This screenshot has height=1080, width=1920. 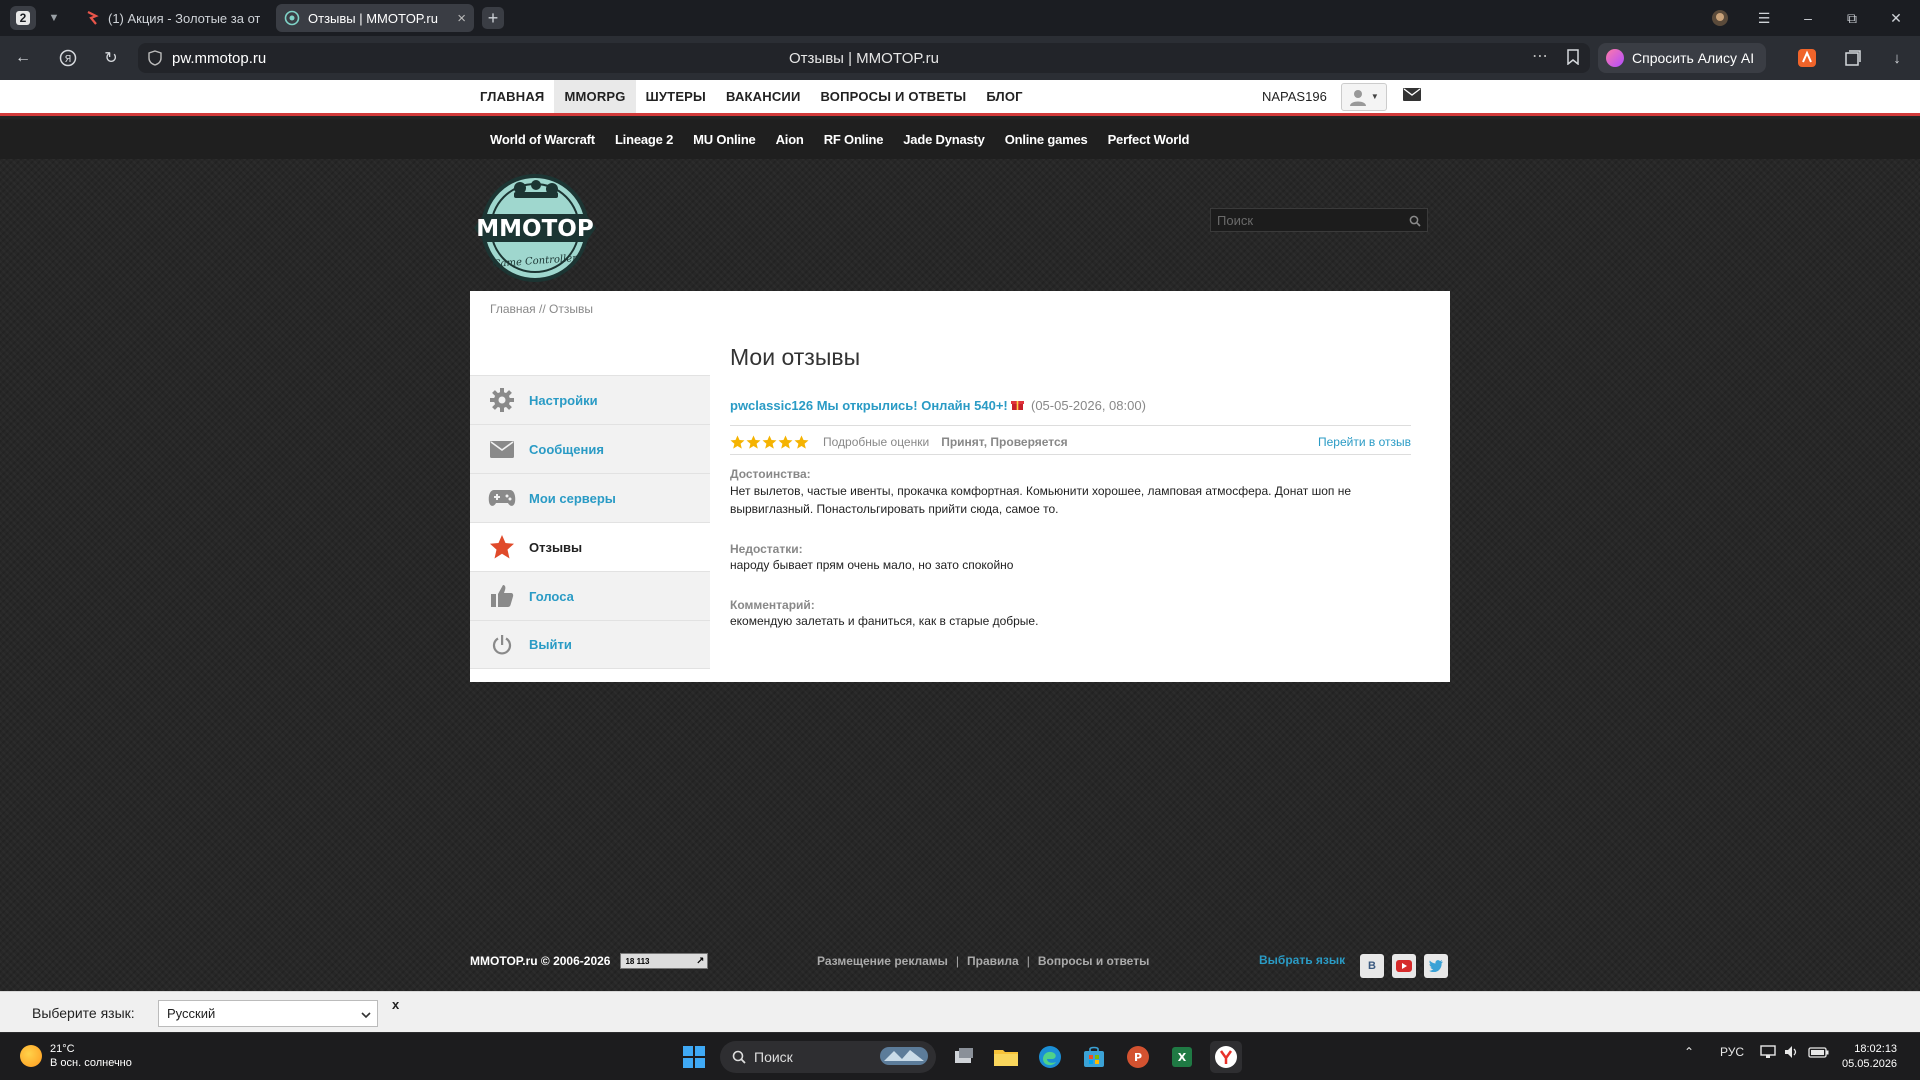 What do you see at coordinates (1792, 1053) in the screenshot?
I see `volume-icon` at bounding box center [1792, 1053].